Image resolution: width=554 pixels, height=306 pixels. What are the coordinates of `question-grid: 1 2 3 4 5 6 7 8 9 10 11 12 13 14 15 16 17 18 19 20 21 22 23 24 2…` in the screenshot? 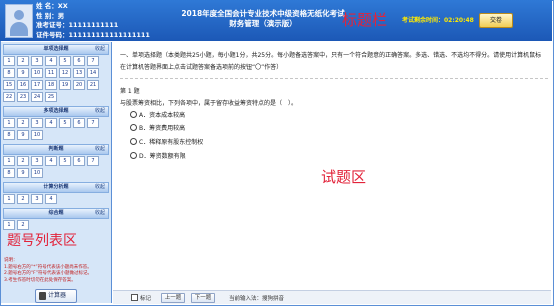 It's located at (56, 80).